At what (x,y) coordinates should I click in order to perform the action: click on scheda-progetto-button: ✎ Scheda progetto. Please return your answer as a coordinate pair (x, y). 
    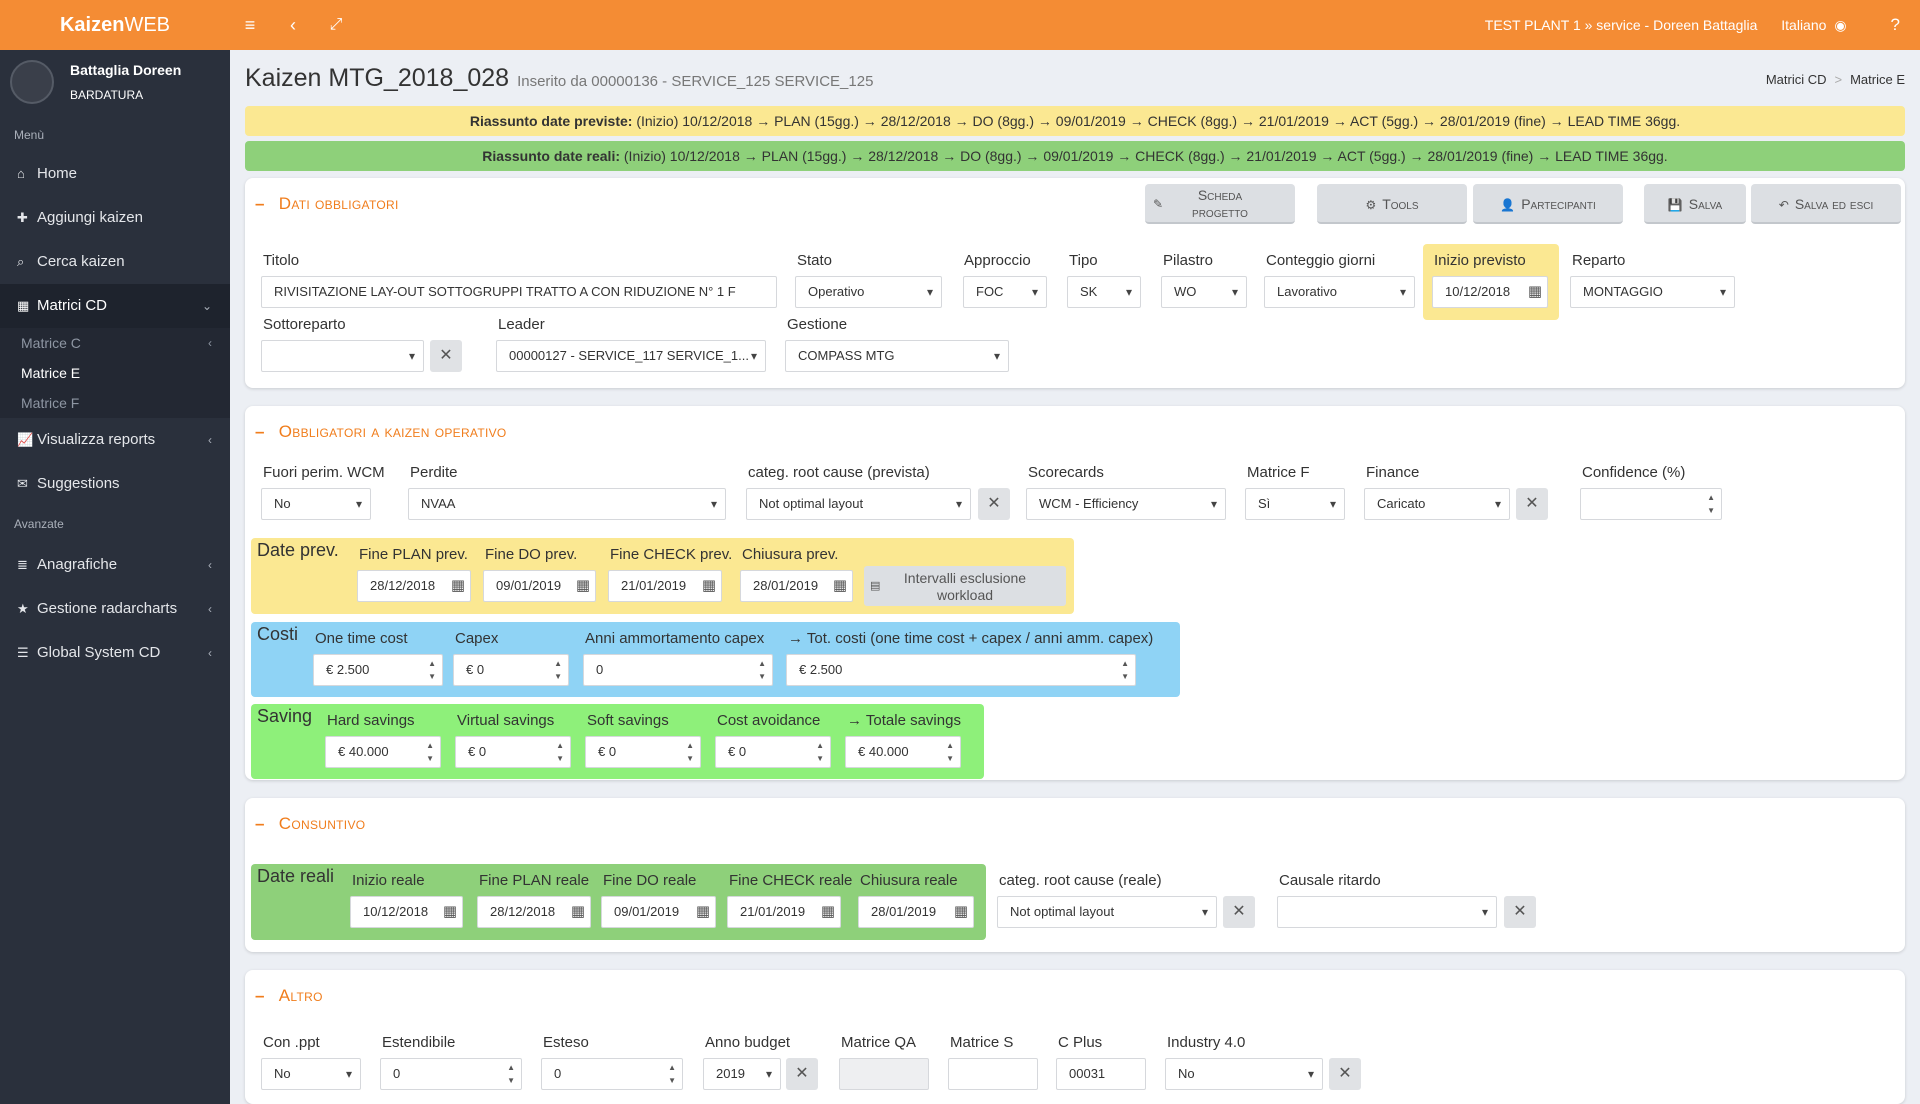
    Looking at the image, I should click on (1220, 204).